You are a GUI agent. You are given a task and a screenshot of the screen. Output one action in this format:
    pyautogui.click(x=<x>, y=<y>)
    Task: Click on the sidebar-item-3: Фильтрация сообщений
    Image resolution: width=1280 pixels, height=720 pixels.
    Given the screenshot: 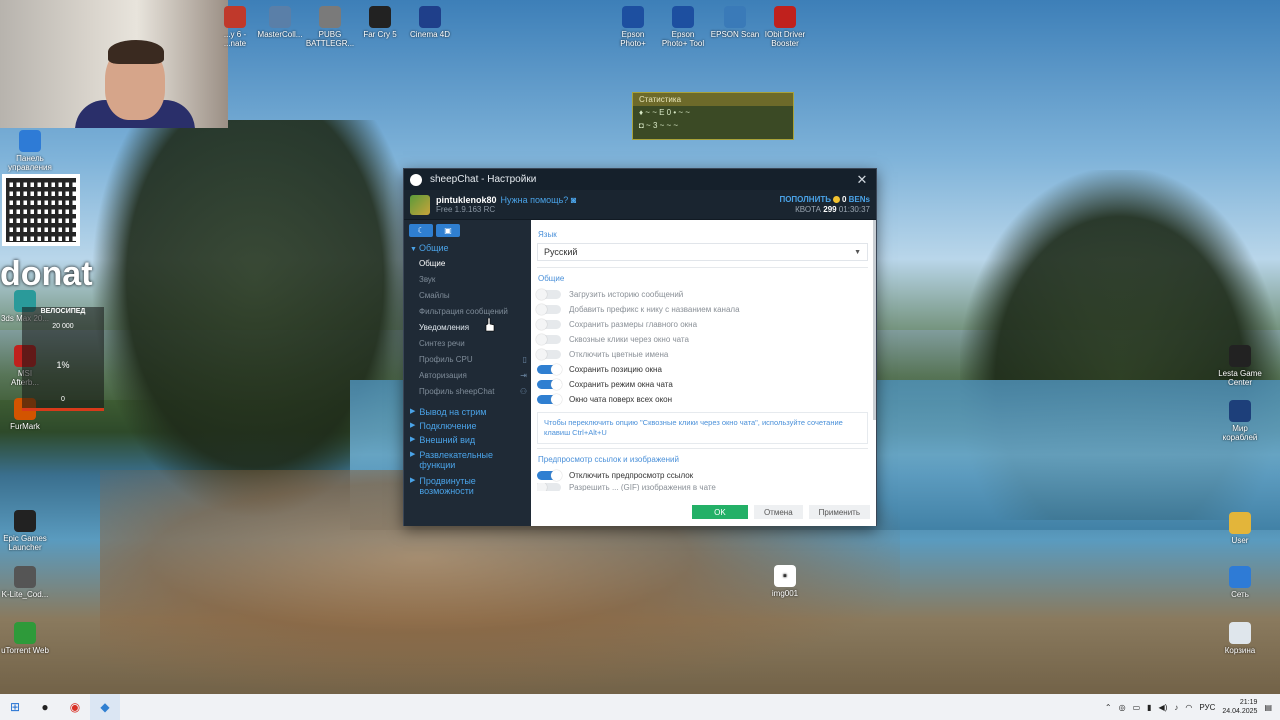 What is the action you would take?
    pyautogui.click(x=467, y=311)
    